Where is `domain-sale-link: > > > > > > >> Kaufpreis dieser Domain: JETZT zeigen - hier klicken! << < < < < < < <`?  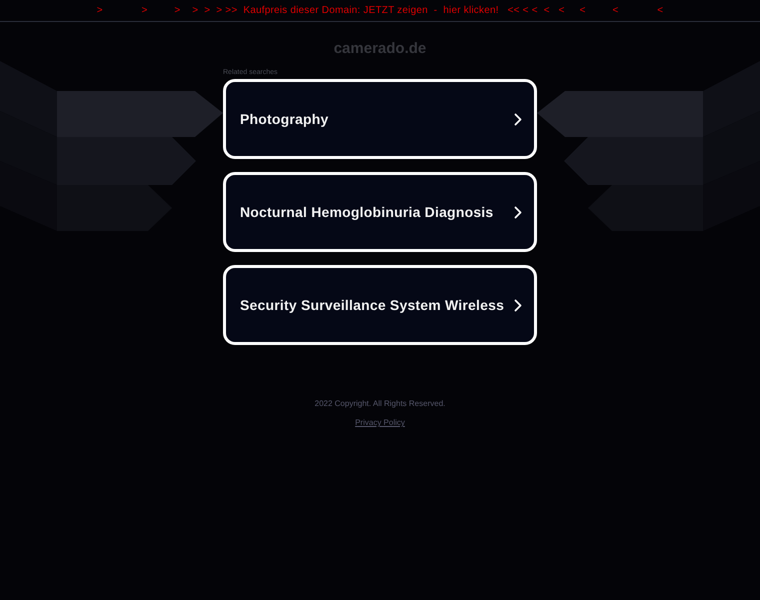
domain-sale-link: > > > > > > >> Kaufpreis dieser Domain: JETZT zeigen - hier klicken! << < < < < < < < is located at coordinates (380, 11).